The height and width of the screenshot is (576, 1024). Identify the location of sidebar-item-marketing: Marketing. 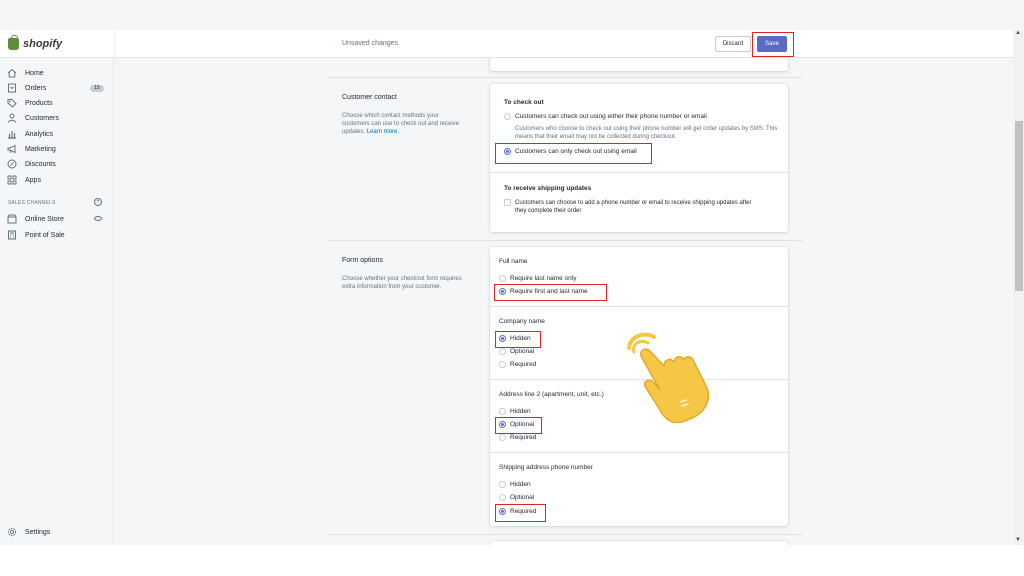
(31, 149).